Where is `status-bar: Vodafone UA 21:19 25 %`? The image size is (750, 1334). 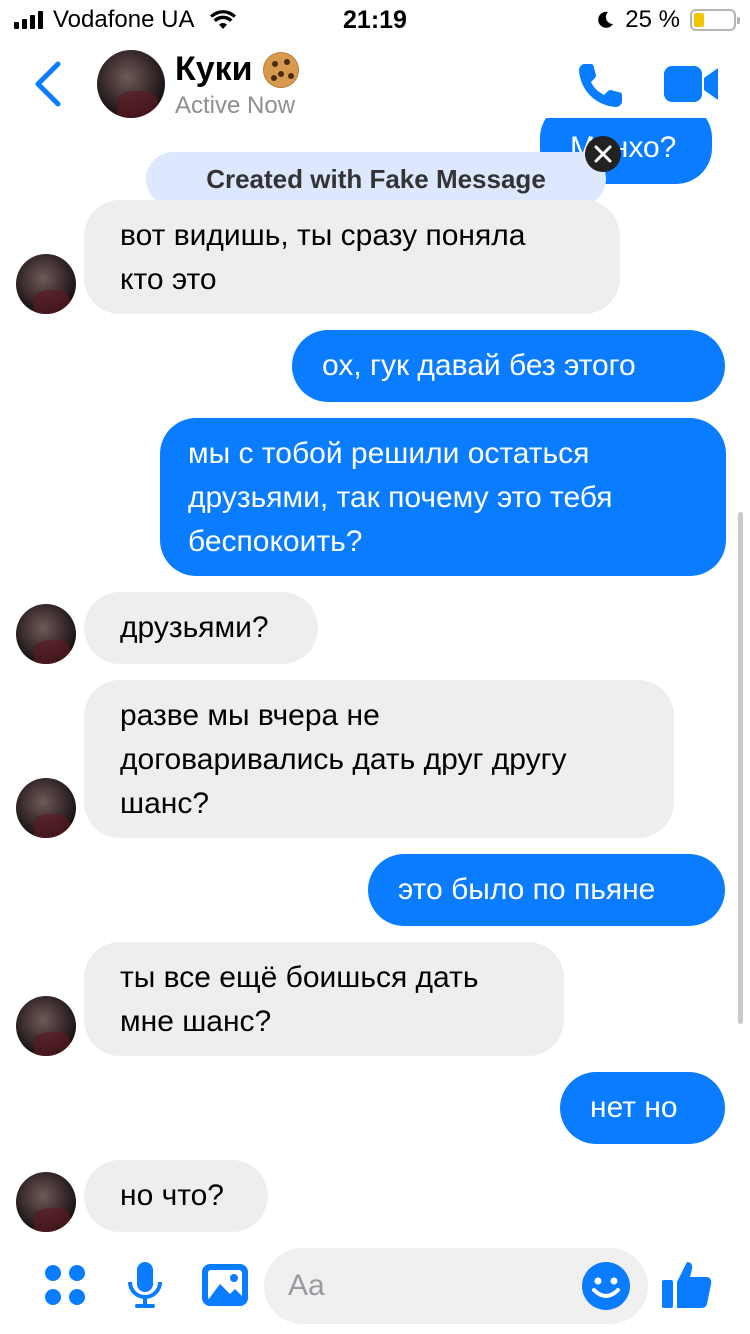
status-bar: Vodafone UA 21:19 25 % is located at coordinates (375, 20).